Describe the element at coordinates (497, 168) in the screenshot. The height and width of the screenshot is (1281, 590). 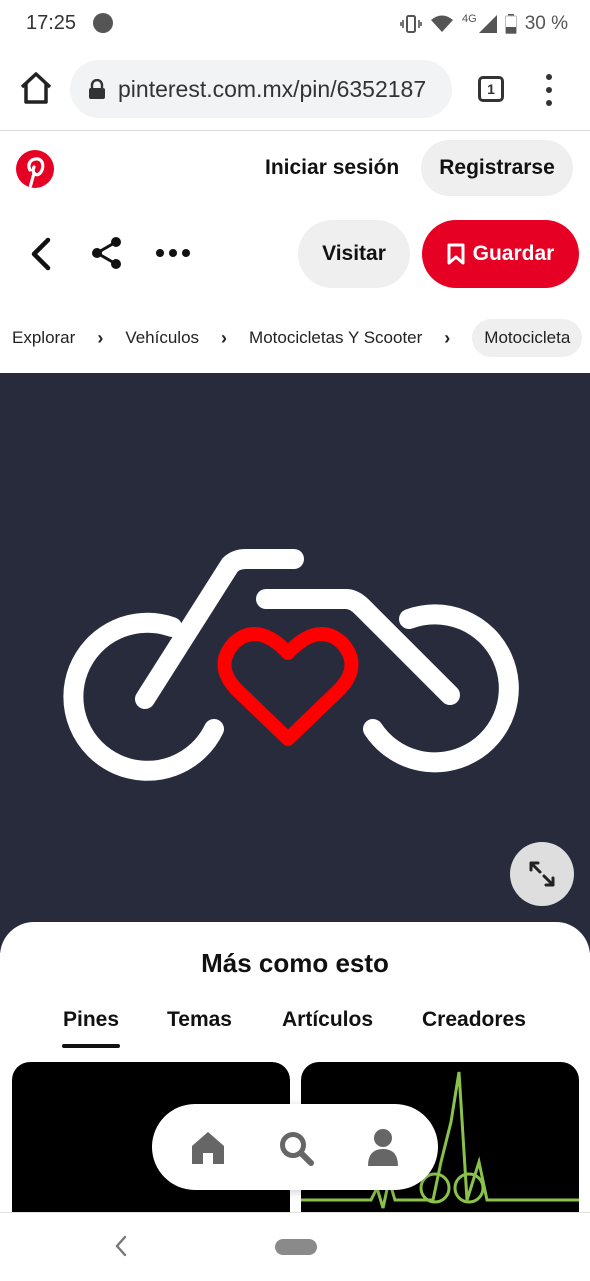
I see `register-button: Registrarse` at that location.